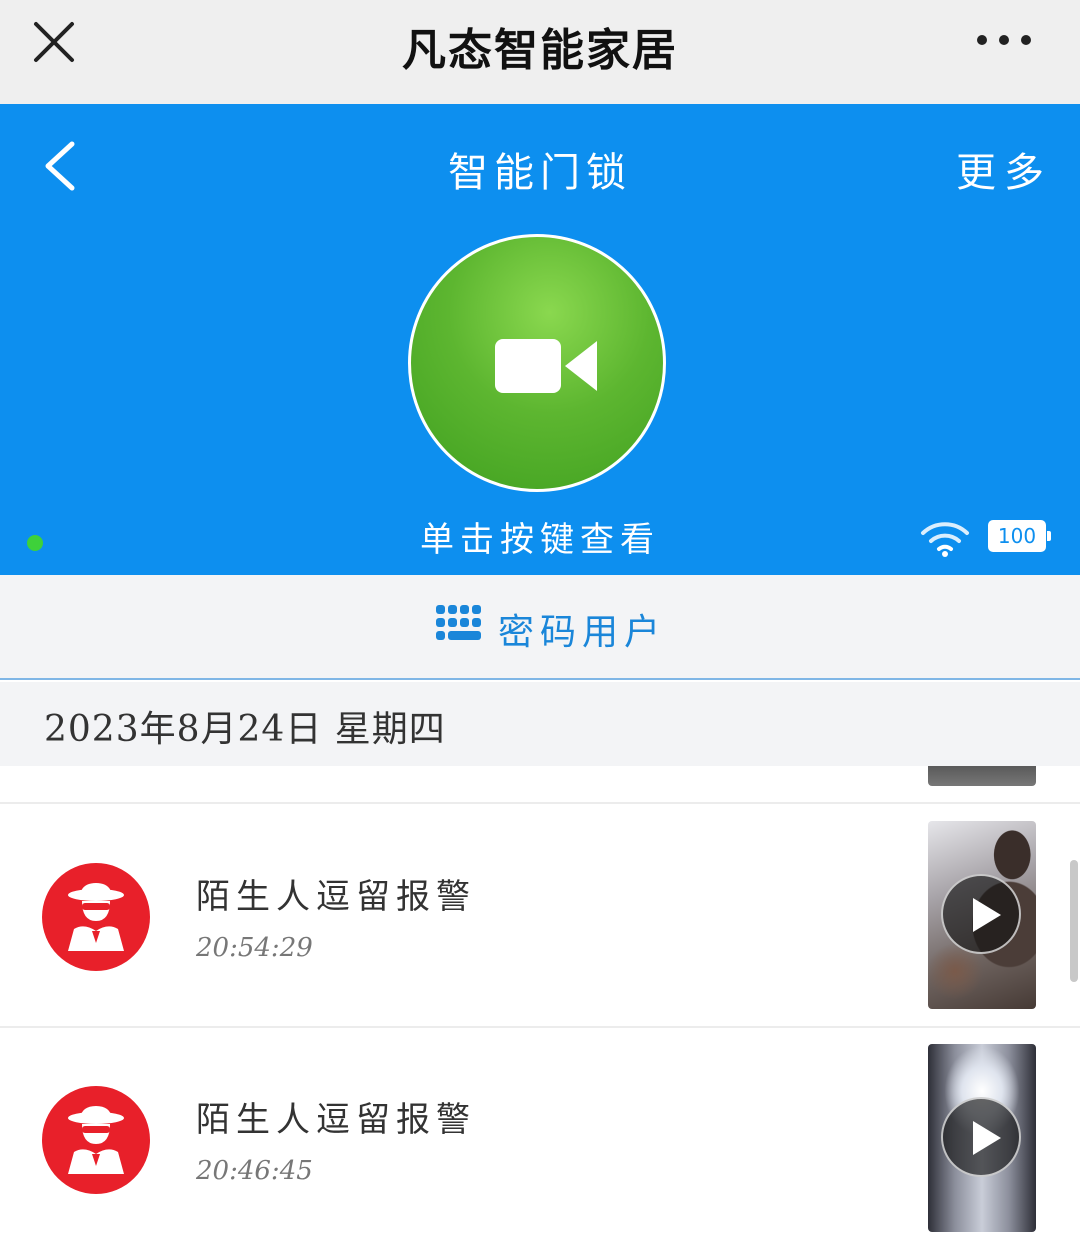  What do you see at coordinates (540, 173) in the screenshot?
I see `page-title: 智能门锁` at bounding box center [540, 173].